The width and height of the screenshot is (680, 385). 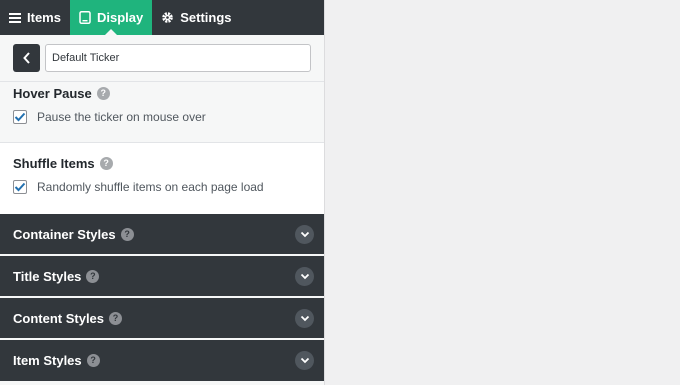 I want to click on shuffle-items-option: Randomly shuffle items on each page load, so click(x=162, y=187).